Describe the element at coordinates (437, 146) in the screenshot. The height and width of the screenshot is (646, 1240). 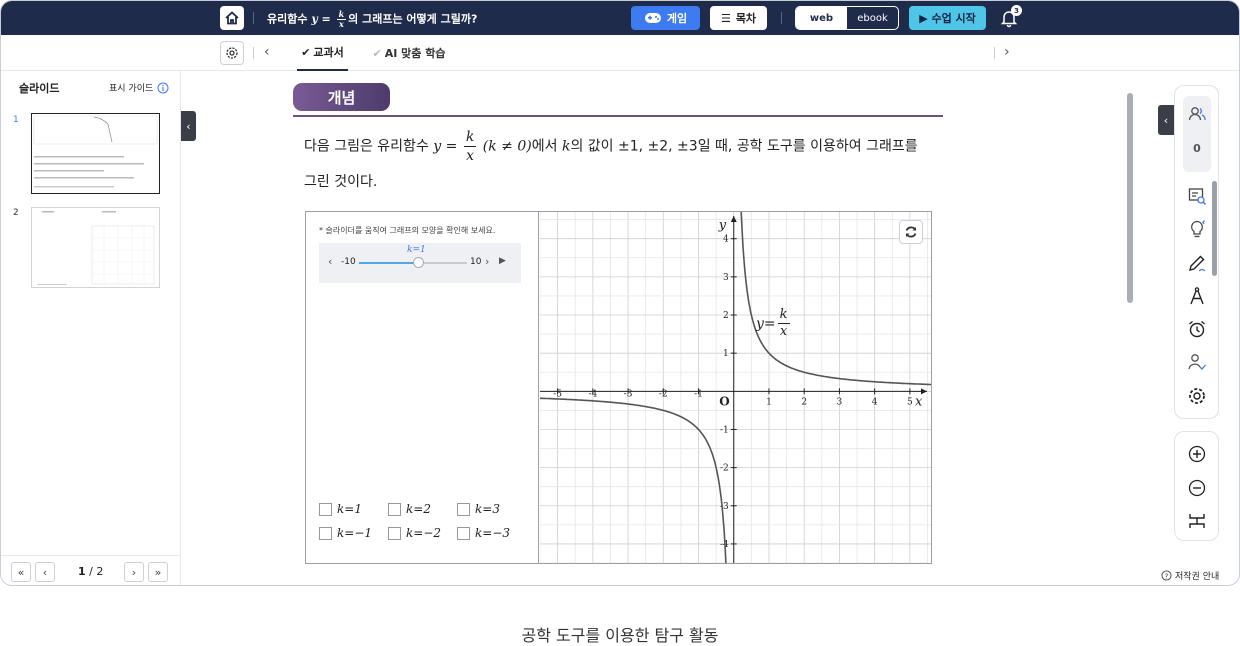
I see `text-math-y: y` at that location.